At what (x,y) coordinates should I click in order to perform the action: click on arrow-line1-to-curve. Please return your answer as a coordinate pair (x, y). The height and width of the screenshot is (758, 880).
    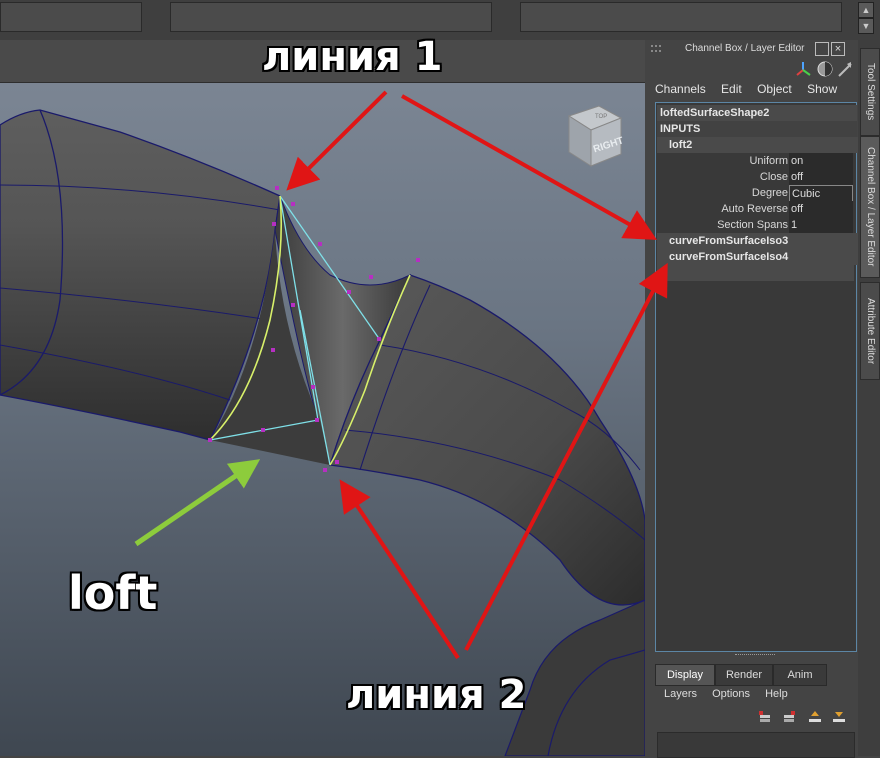
    Looking at the image, I should click on (337, 140).